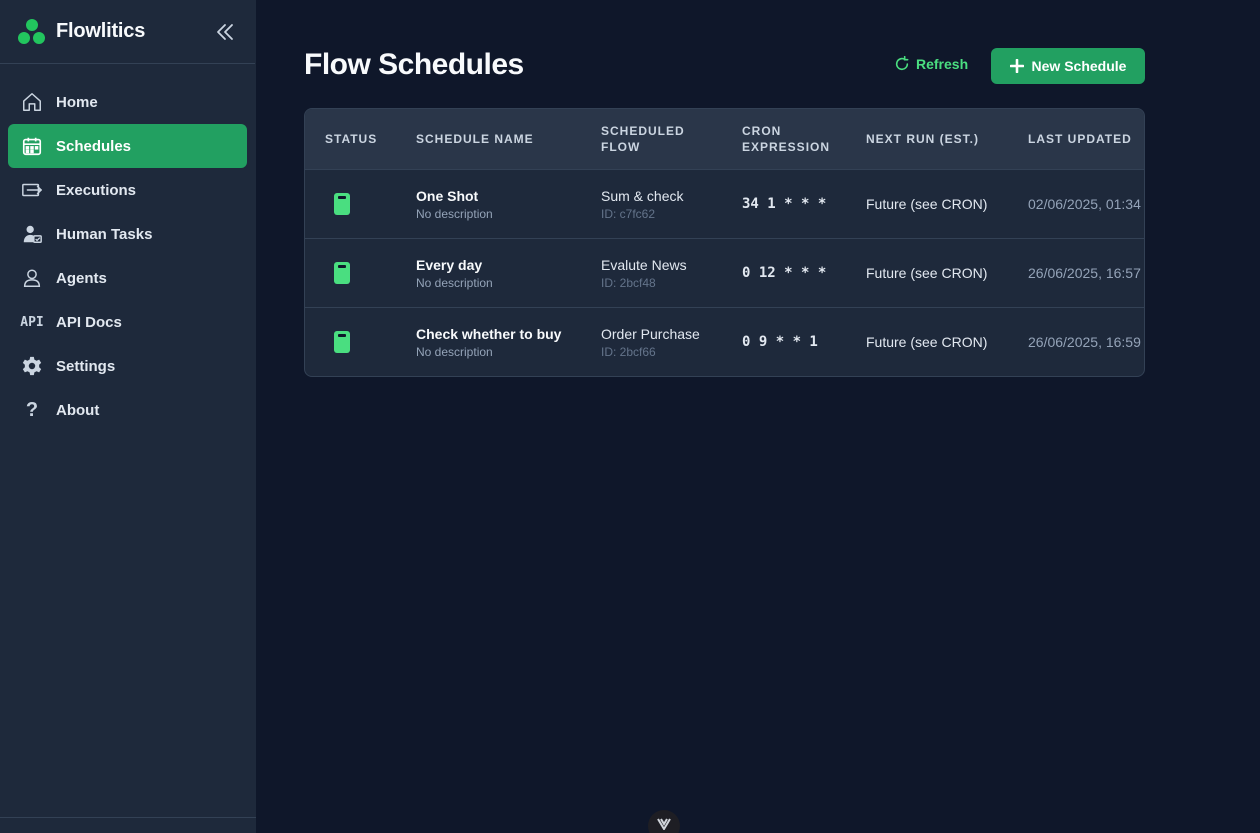 The width and height of the screenshot is (1260, 833). What do you see at coordinates (628, 283) in the screenshot?
I see `flow-id: ID: 2bcf48` at bounding box center [628, 283].